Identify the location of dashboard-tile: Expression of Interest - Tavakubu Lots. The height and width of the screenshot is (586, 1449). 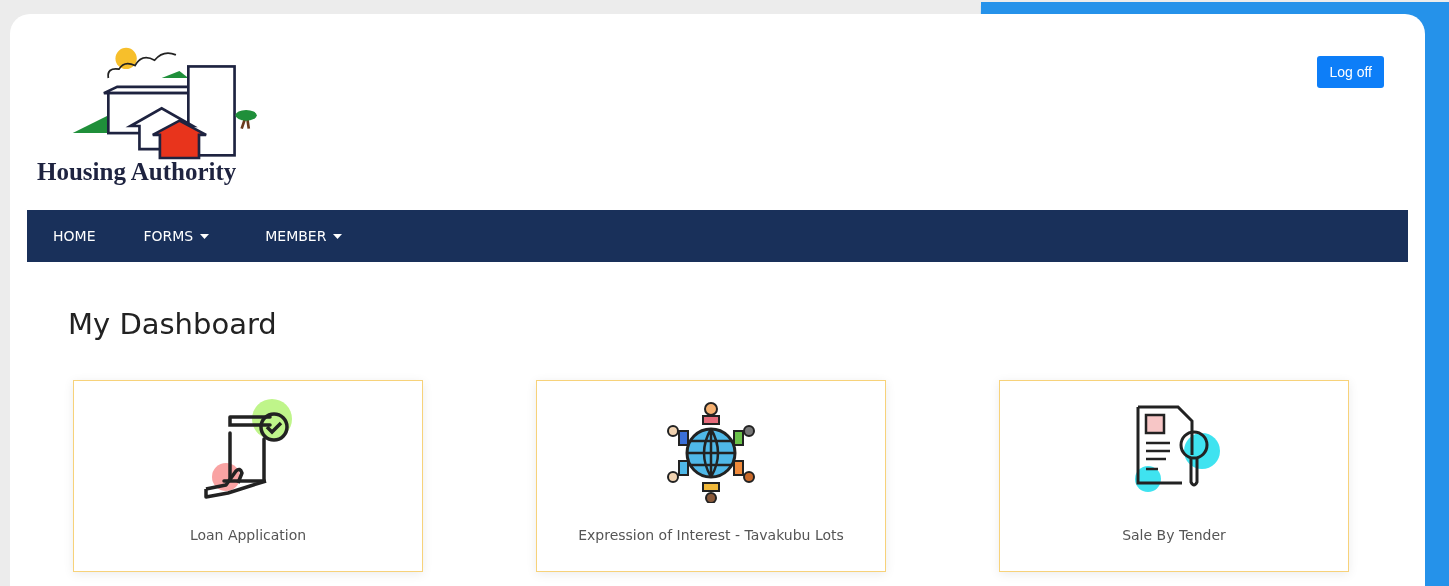
(711, 476).